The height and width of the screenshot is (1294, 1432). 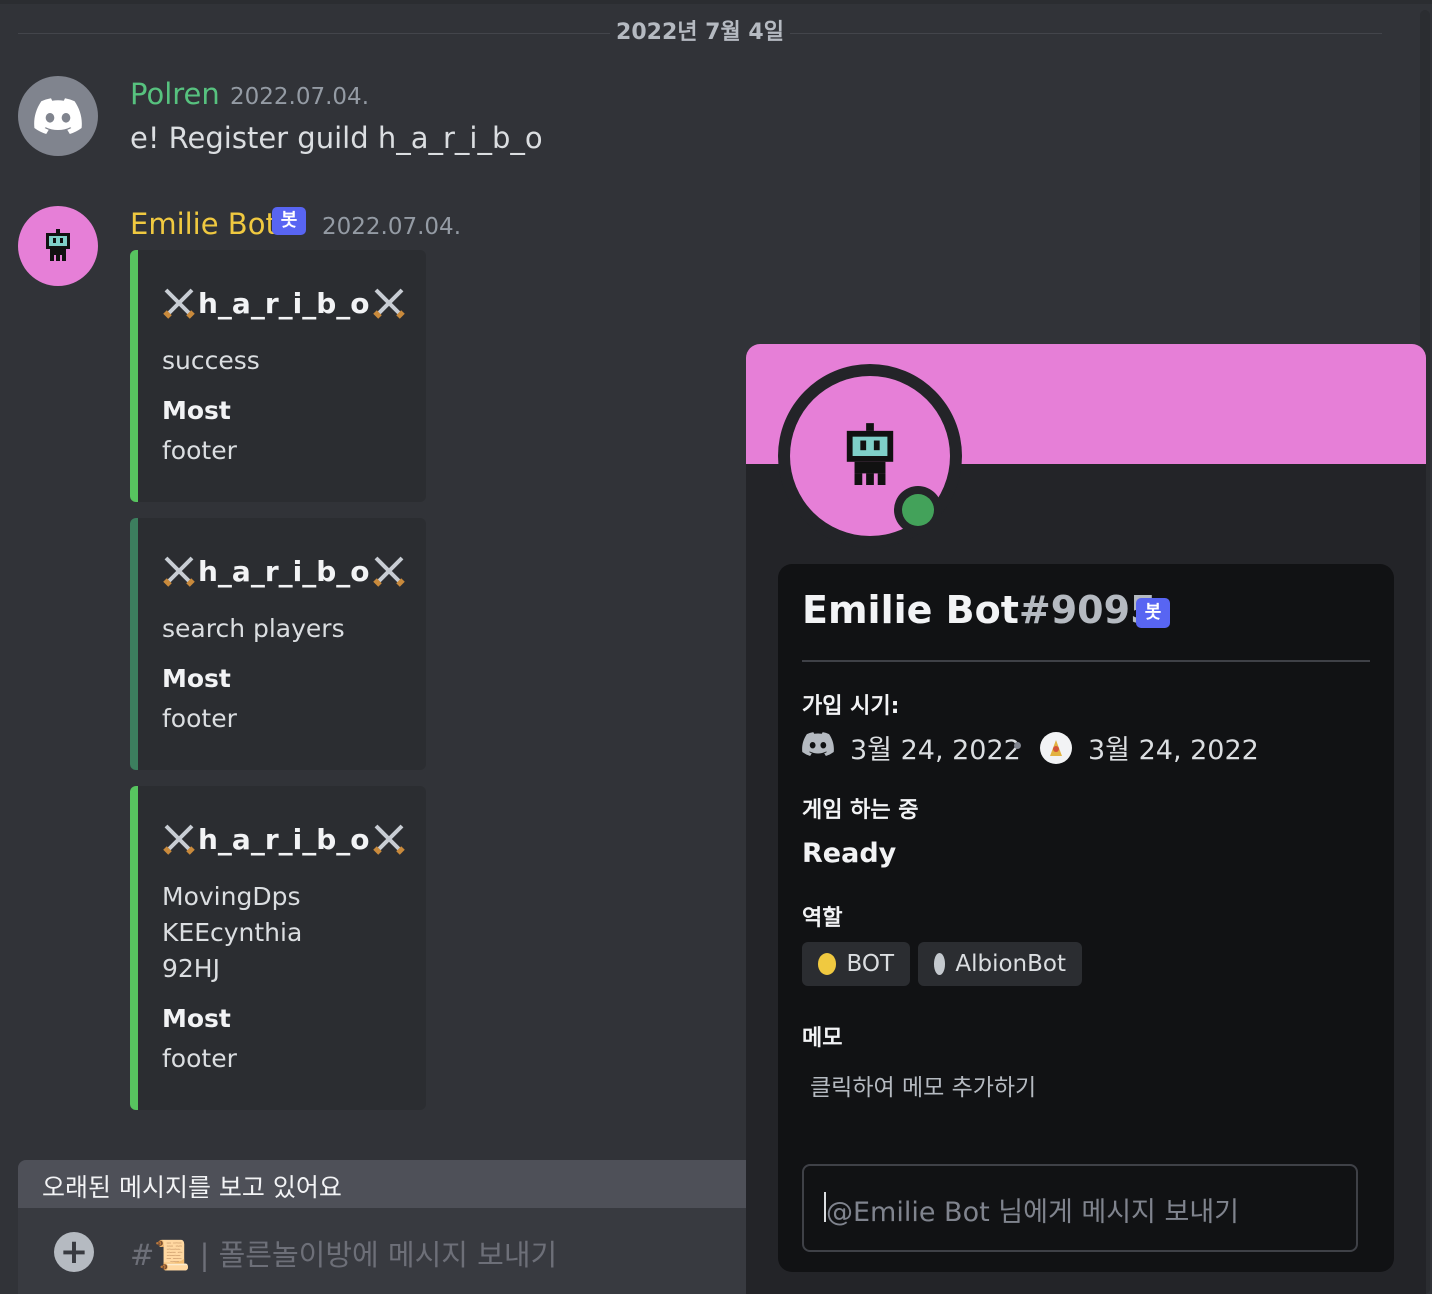 I want to click on old-messages-text: 오래된 메시지를 보고 있어요, so click(x=192, y=1187).